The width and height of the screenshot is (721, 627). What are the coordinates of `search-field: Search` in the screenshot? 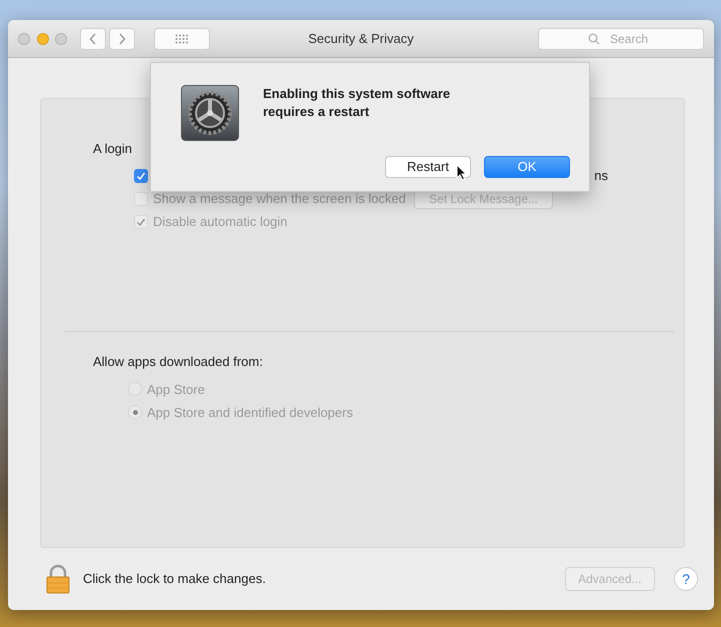 It's located at (621, 39).